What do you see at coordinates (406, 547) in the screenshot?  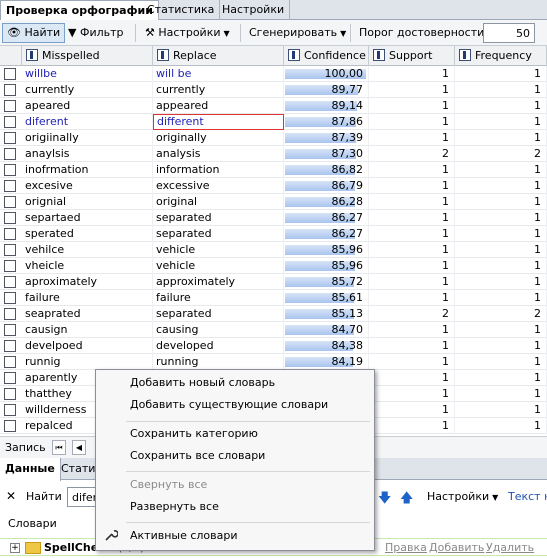 I see `dictionary-edit-link: Правка` at bounding box center [406, 547].